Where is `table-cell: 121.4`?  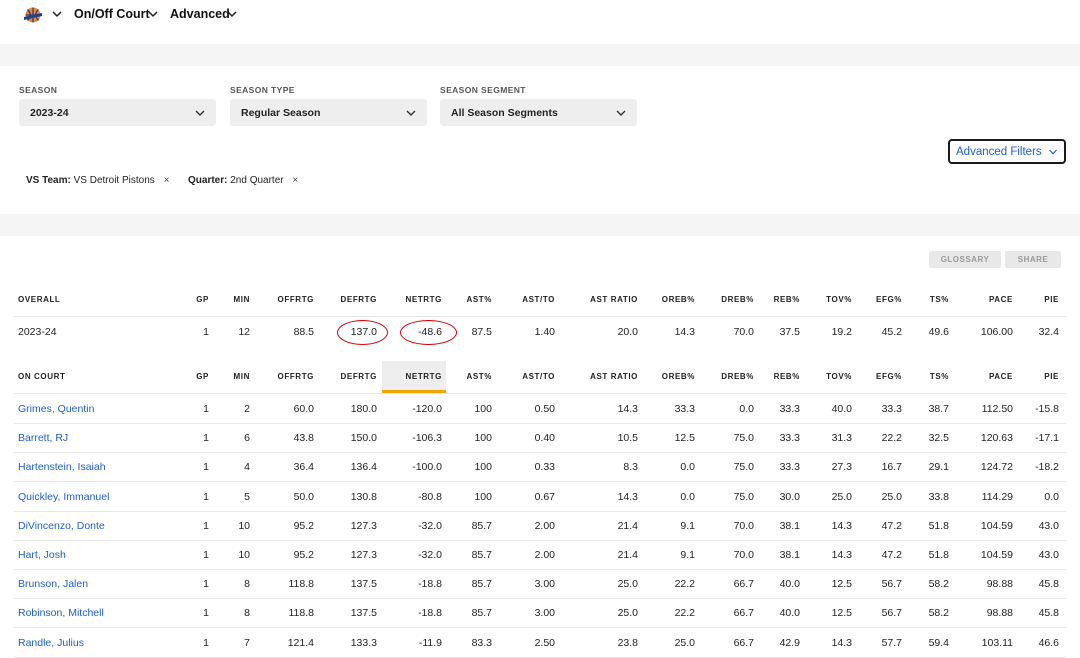 table-cell: 121.4 is located at coordinates (300, 643).